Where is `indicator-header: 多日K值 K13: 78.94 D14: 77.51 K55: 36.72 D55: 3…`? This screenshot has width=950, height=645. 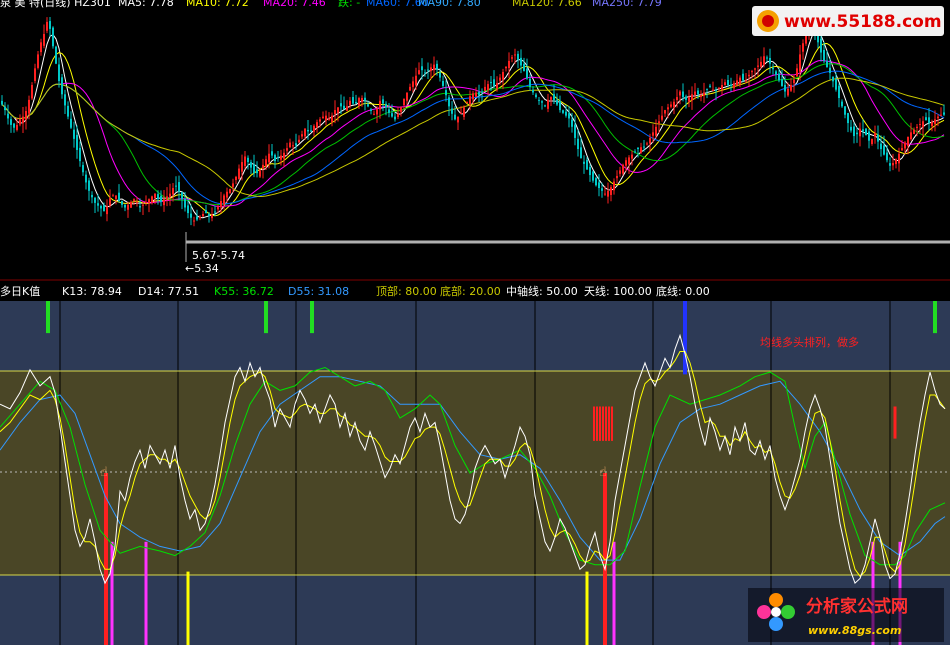 indicator-header: 多日K值 K13: 78.94 D14: 77.51 K55: 36.72 D55: 3… is located at coordinates (355, 291).